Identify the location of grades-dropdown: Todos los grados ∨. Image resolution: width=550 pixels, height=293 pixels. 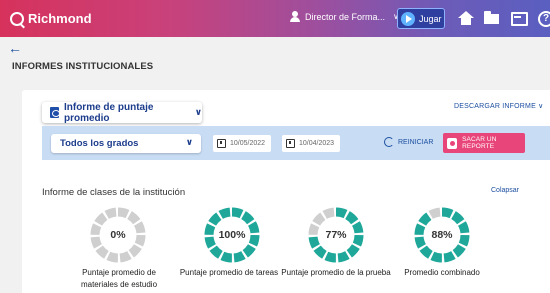
(126, 143).